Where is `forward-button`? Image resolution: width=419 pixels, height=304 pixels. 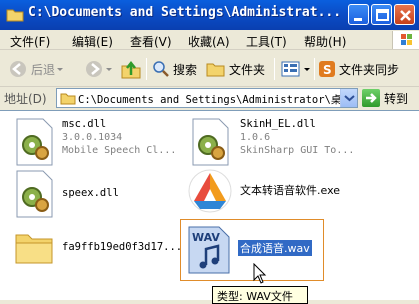
forward-button is located at coordinates (99, 69).